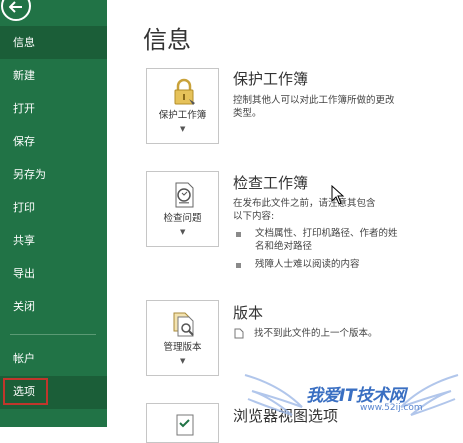  I want to click on protect-workbook-label: 保护工作簿, so click(182, 115).